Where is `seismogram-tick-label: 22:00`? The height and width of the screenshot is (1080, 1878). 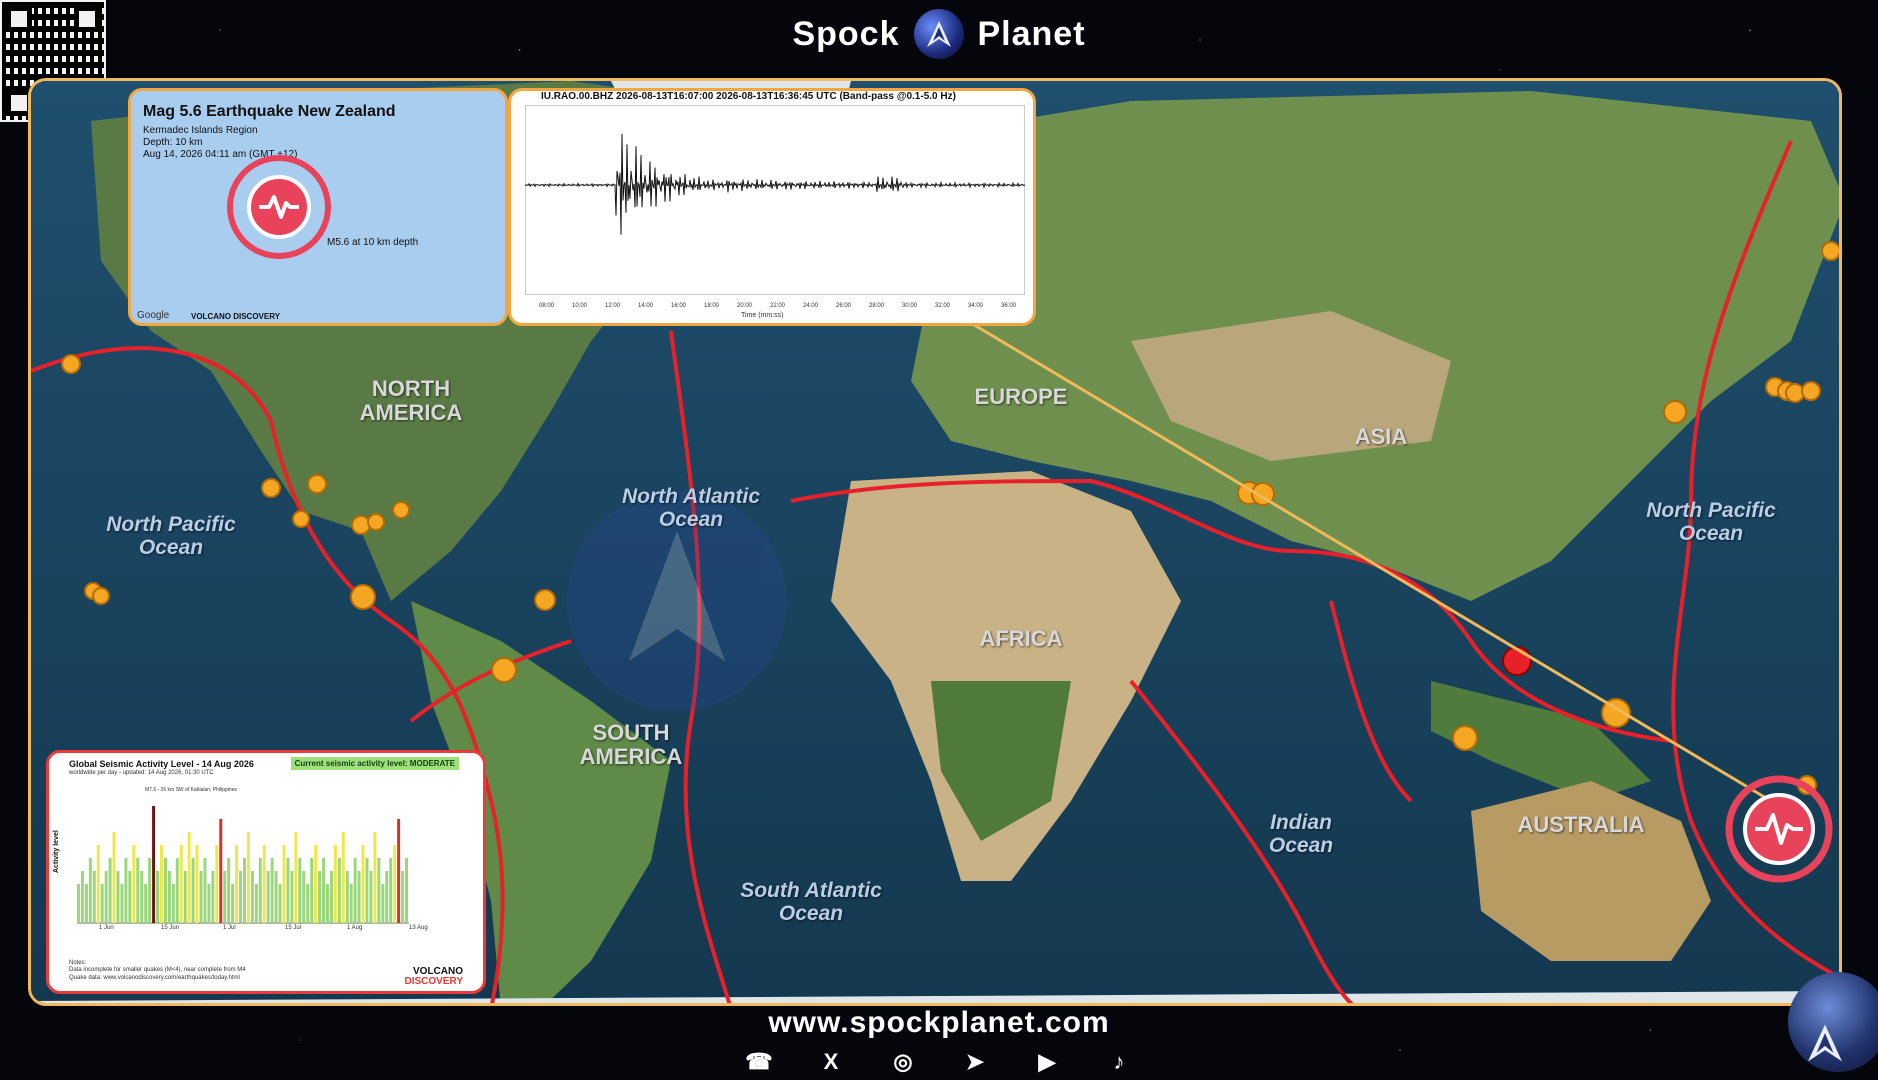
seismogram-tick-label: 22:00 is located at coordinates (778, 306).